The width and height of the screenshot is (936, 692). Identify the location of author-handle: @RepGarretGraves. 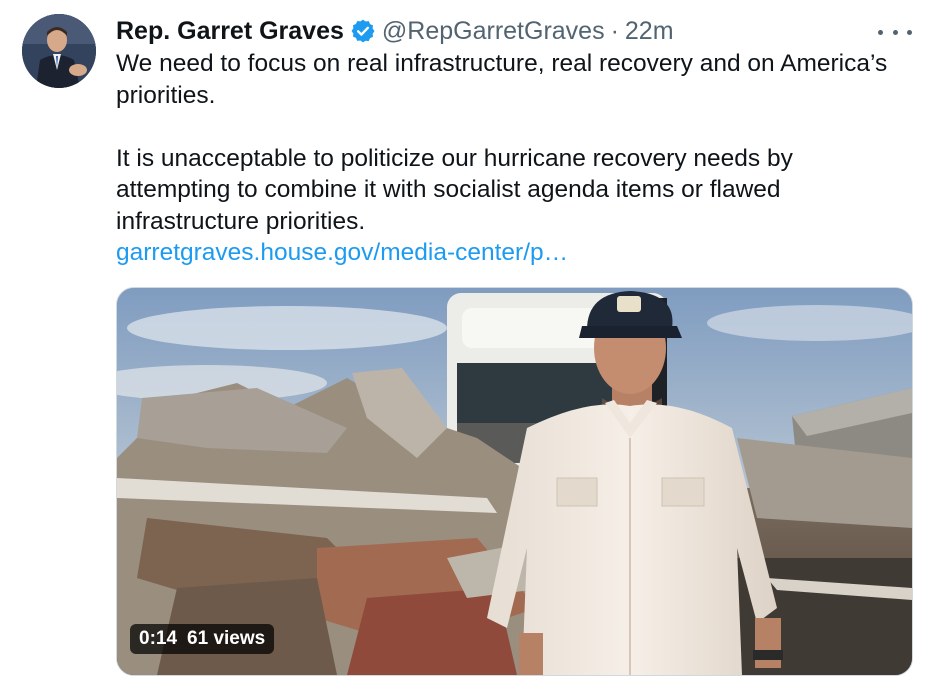
(493, 31).